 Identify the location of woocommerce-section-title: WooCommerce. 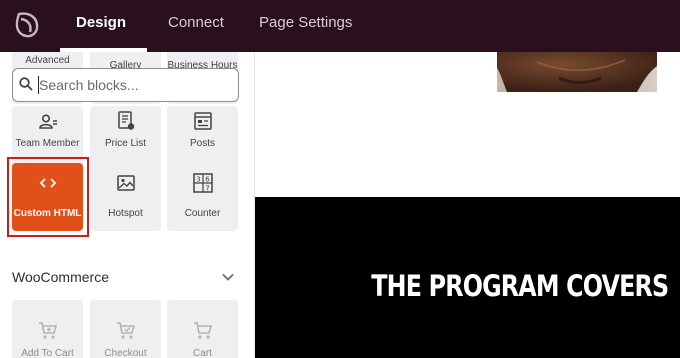
(60, 277).